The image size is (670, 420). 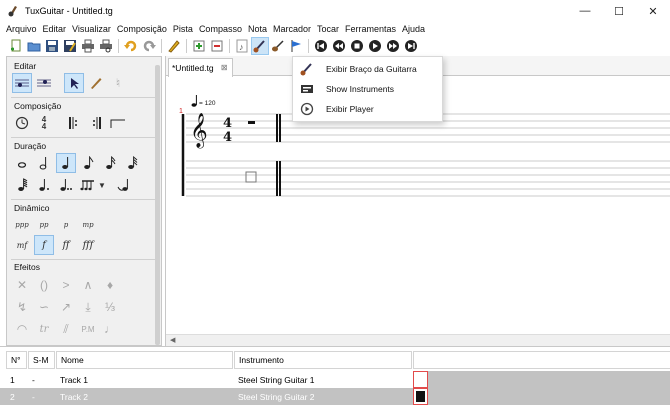 I want to click on maximize-button: ☐, so click(x=619, y=11).